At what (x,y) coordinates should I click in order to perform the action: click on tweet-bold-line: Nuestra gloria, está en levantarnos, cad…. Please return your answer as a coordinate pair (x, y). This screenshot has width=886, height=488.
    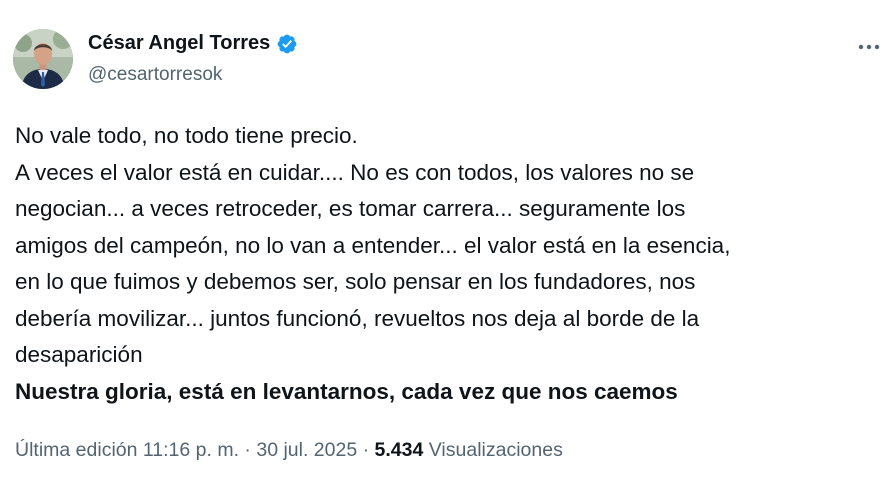
    Looking at the image, I should click on (346, 391).